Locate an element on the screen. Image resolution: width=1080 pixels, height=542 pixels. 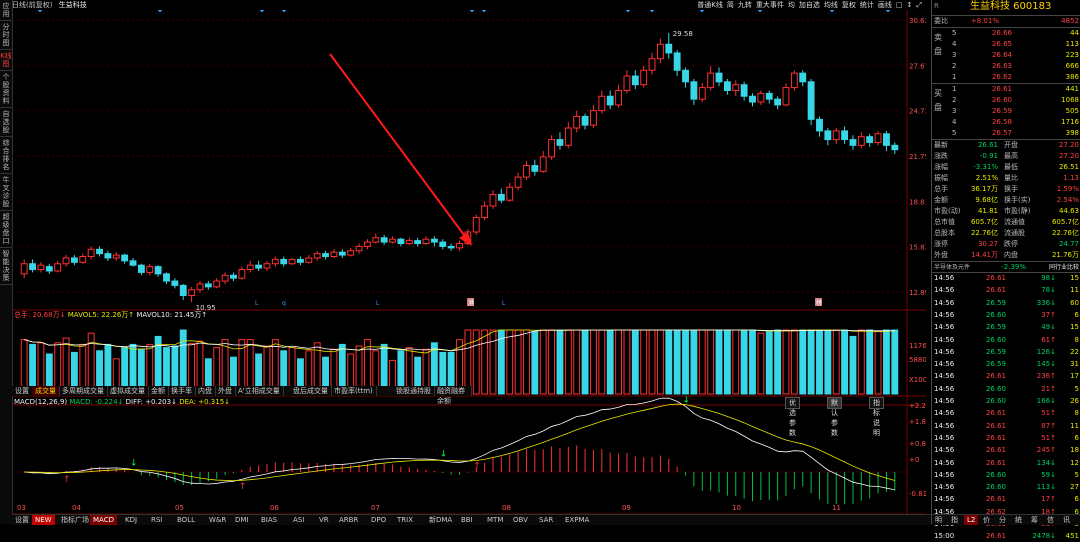
panel-row: 3 26.59 505 is located at coordinates (1006, 111).